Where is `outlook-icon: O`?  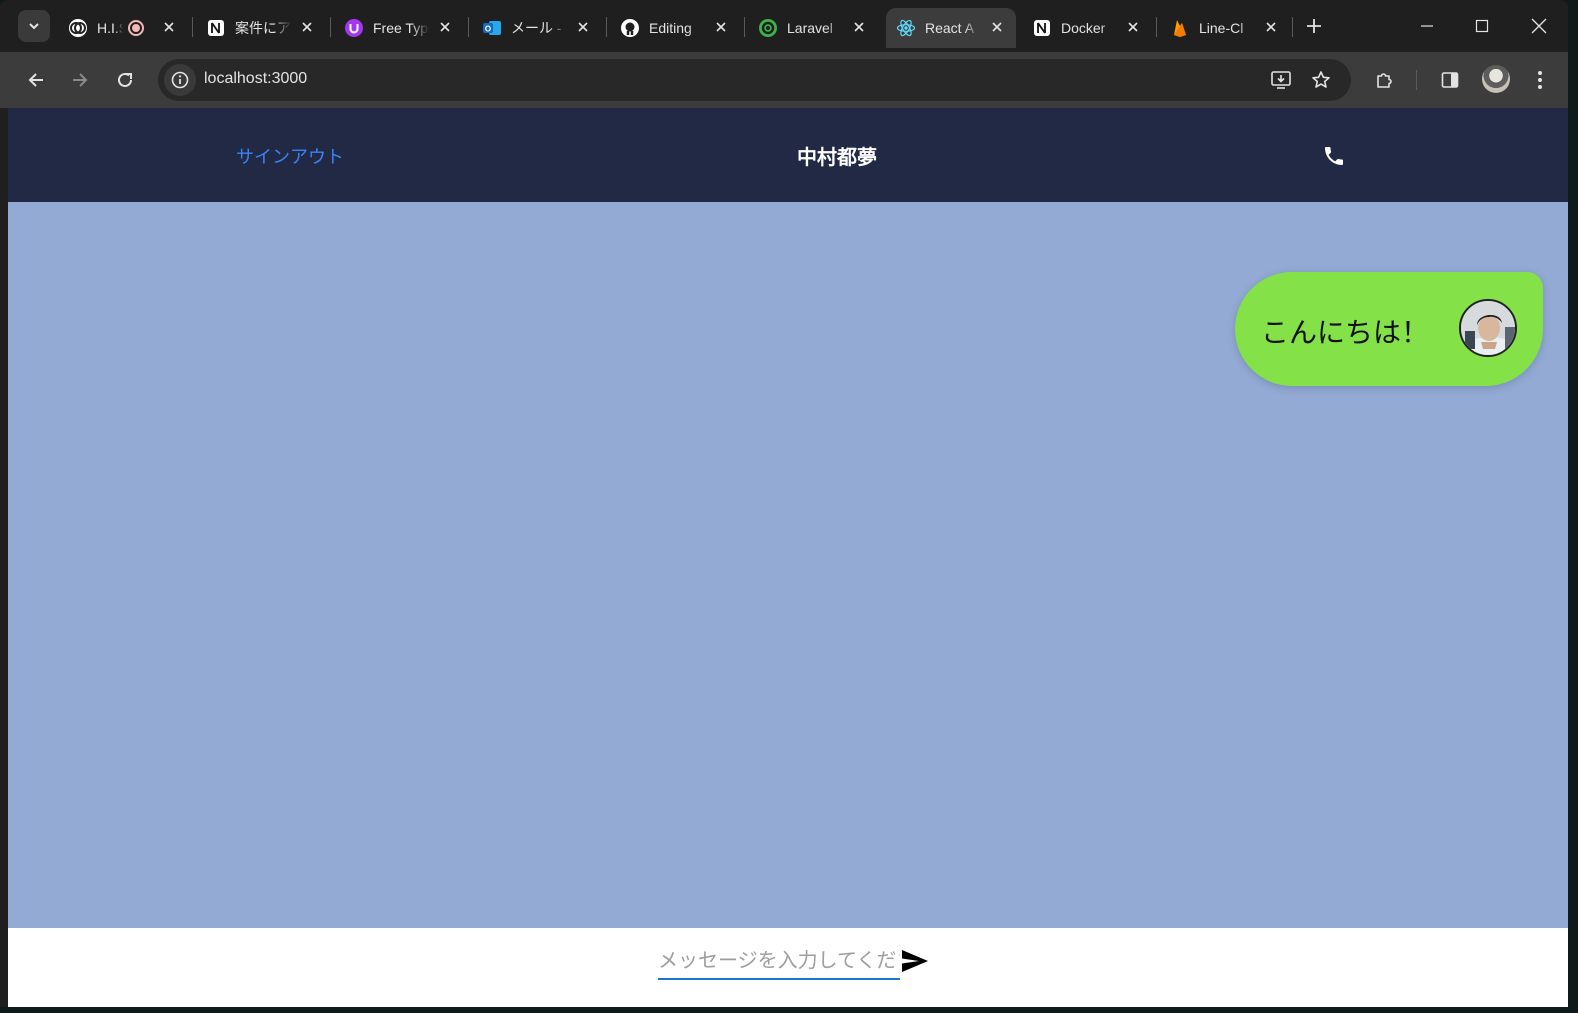 outlook-icon: O is located at coordinates (492, 28).